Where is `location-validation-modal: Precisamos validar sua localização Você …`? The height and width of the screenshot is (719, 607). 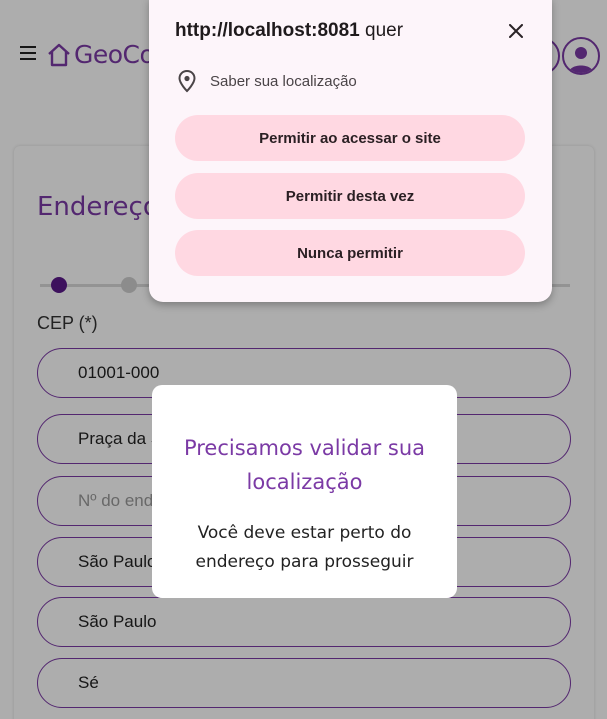
location-validation-modal: Precisamos validar sua localização Você … is located at coordinates (304, 491).